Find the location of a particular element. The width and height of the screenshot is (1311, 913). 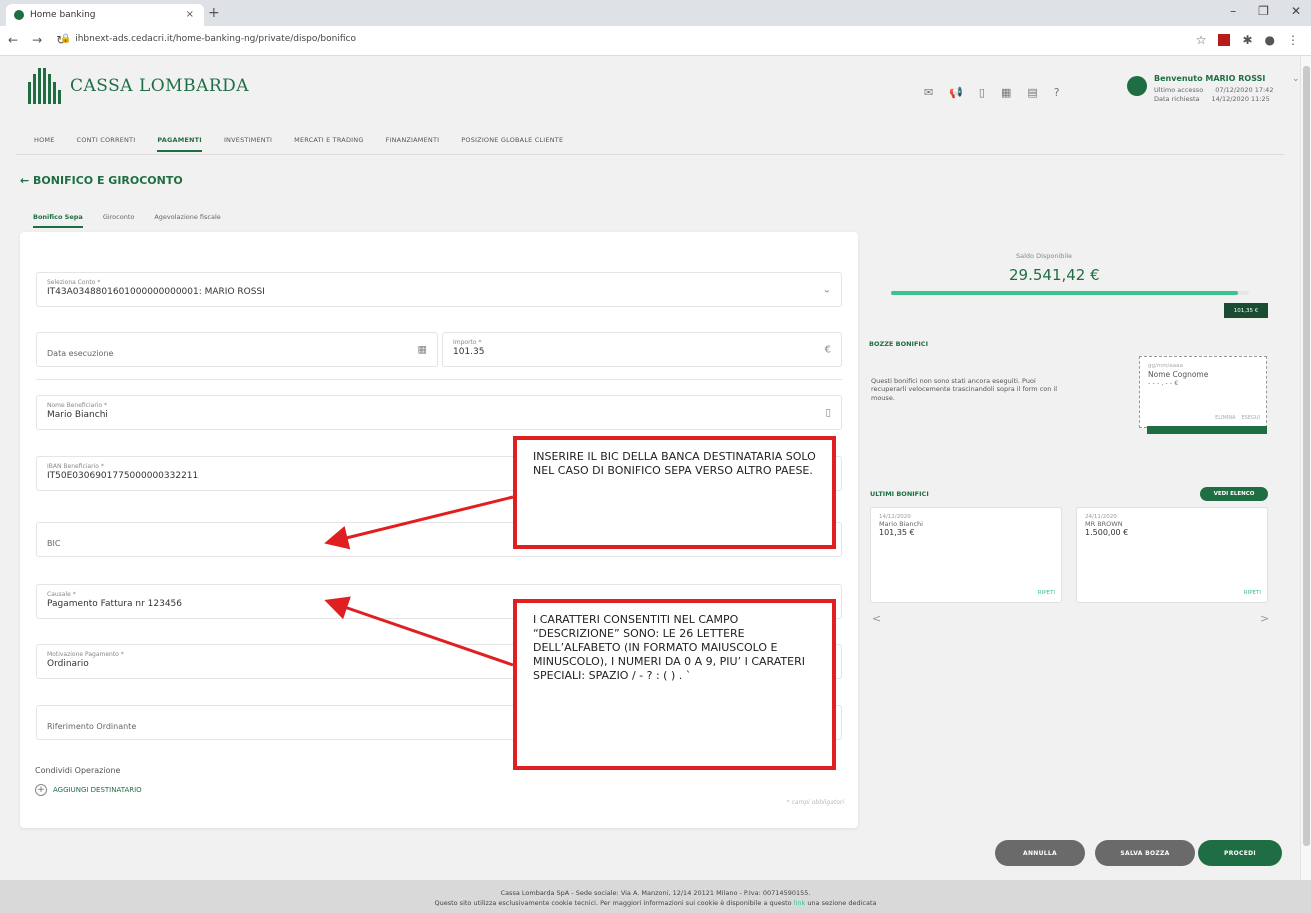

address-book-icon: ▯ is located at coordinates (828, 412).